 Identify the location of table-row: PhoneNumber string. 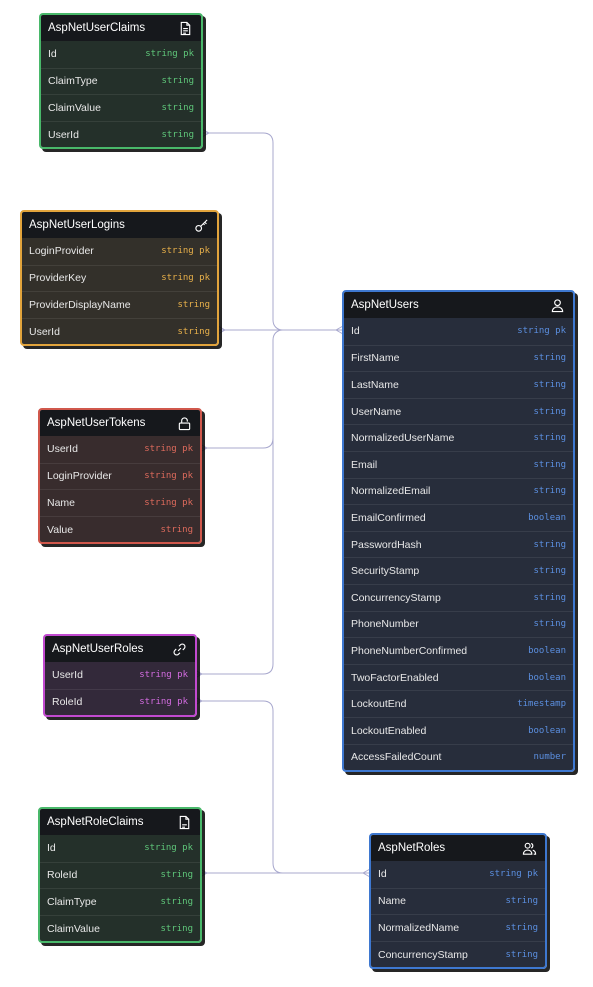
(458, 624).